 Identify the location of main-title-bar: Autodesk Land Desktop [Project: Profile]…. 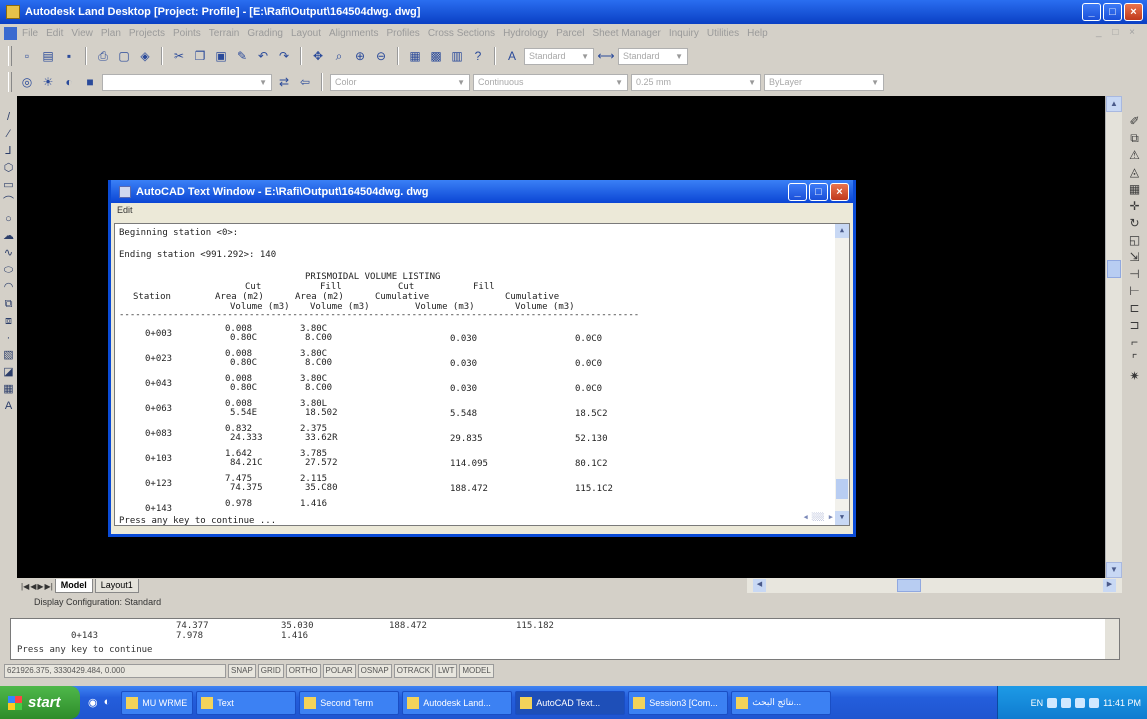
(573, 12).